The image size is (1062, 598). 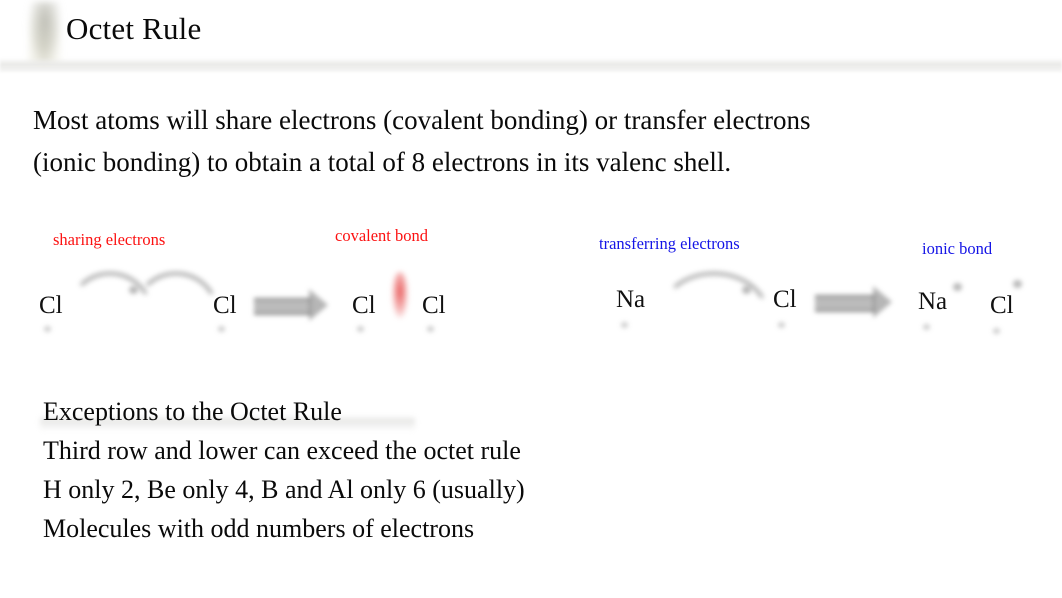 What do you see at coordinates (1002, 305) in the screenshot?
I see `atom-cl-product-ionic: Cl` at bounding box center [1002, 305].